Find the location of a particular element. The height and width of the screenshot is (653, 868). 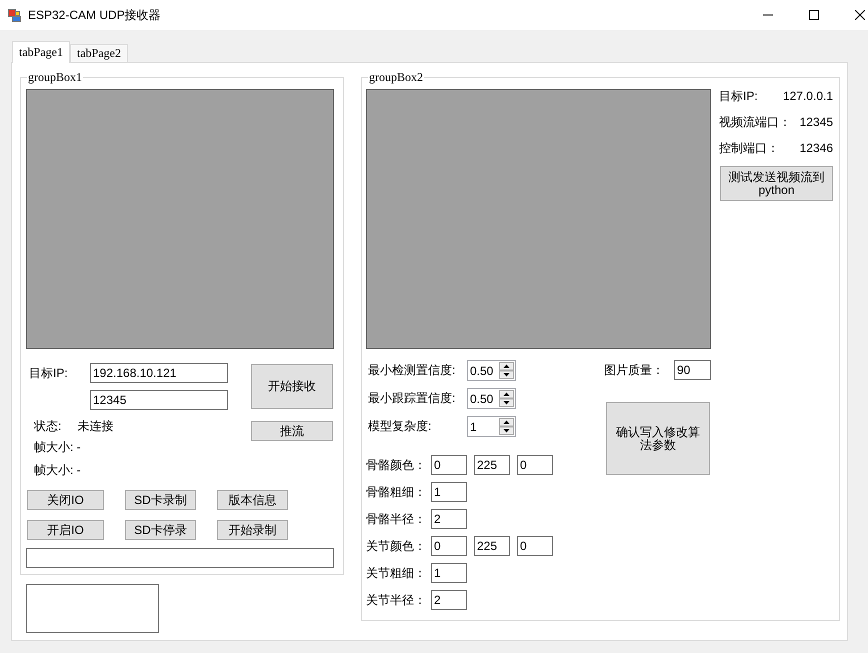

apply-settings-button: 确认写入修改算法参数 is located at coordinates (658, 438).